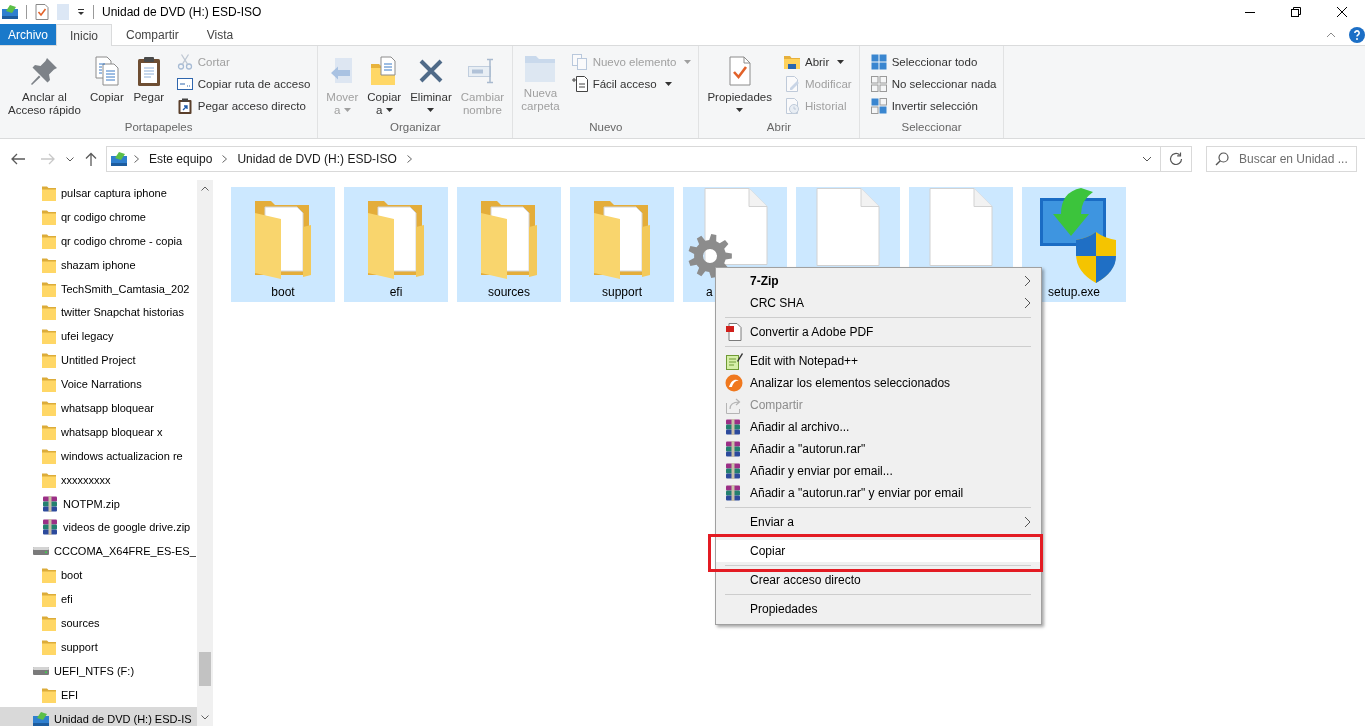 This screenshot has height=726, width=1365. I want to click on tree-item: support, so click(98, 646).